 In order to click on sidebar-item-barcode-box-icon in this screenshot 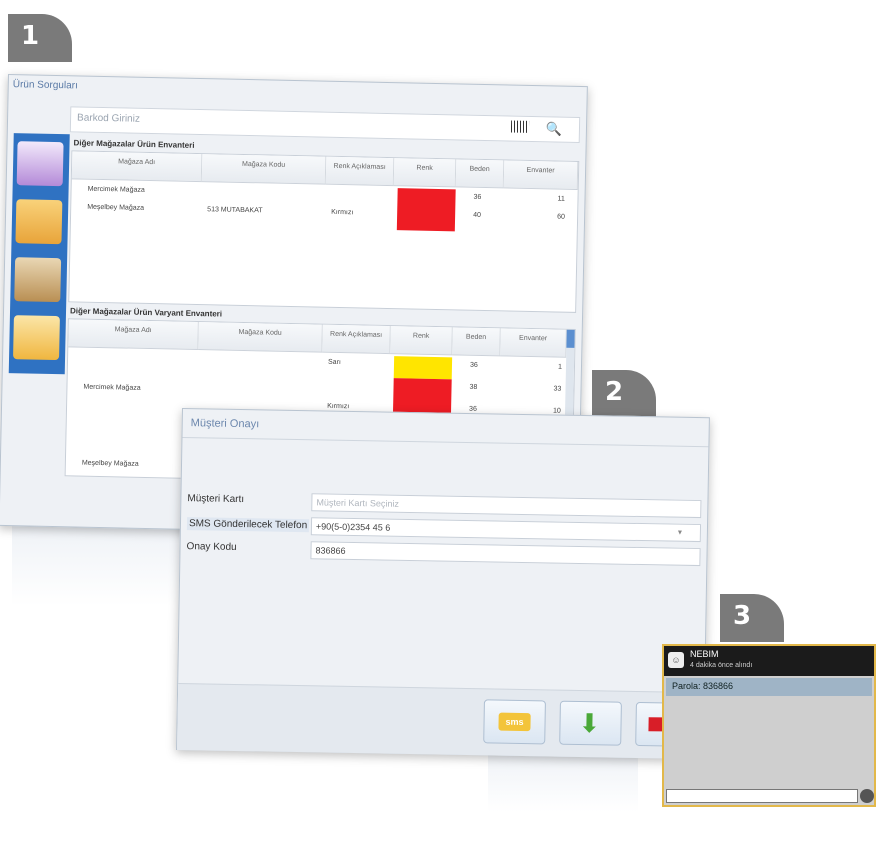, I will do `click(38, 280)`.